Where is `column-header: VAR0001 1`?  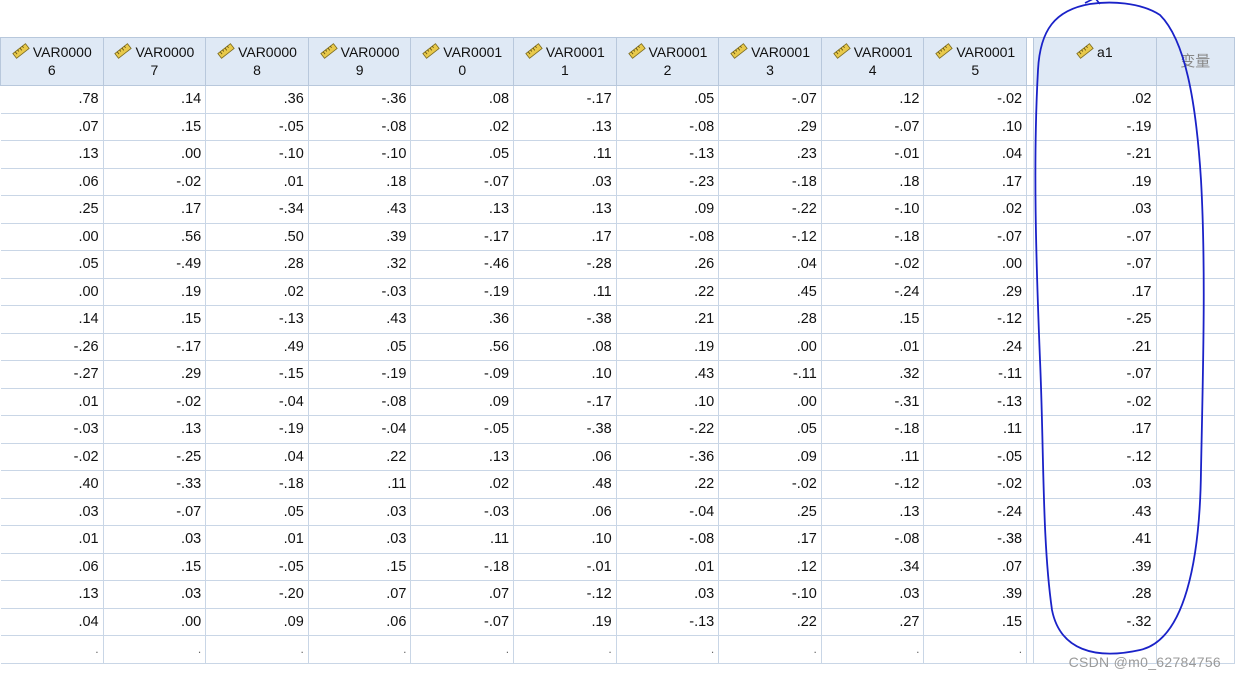
column-header: VAR0001 1 is located at coordinates (565, 61).